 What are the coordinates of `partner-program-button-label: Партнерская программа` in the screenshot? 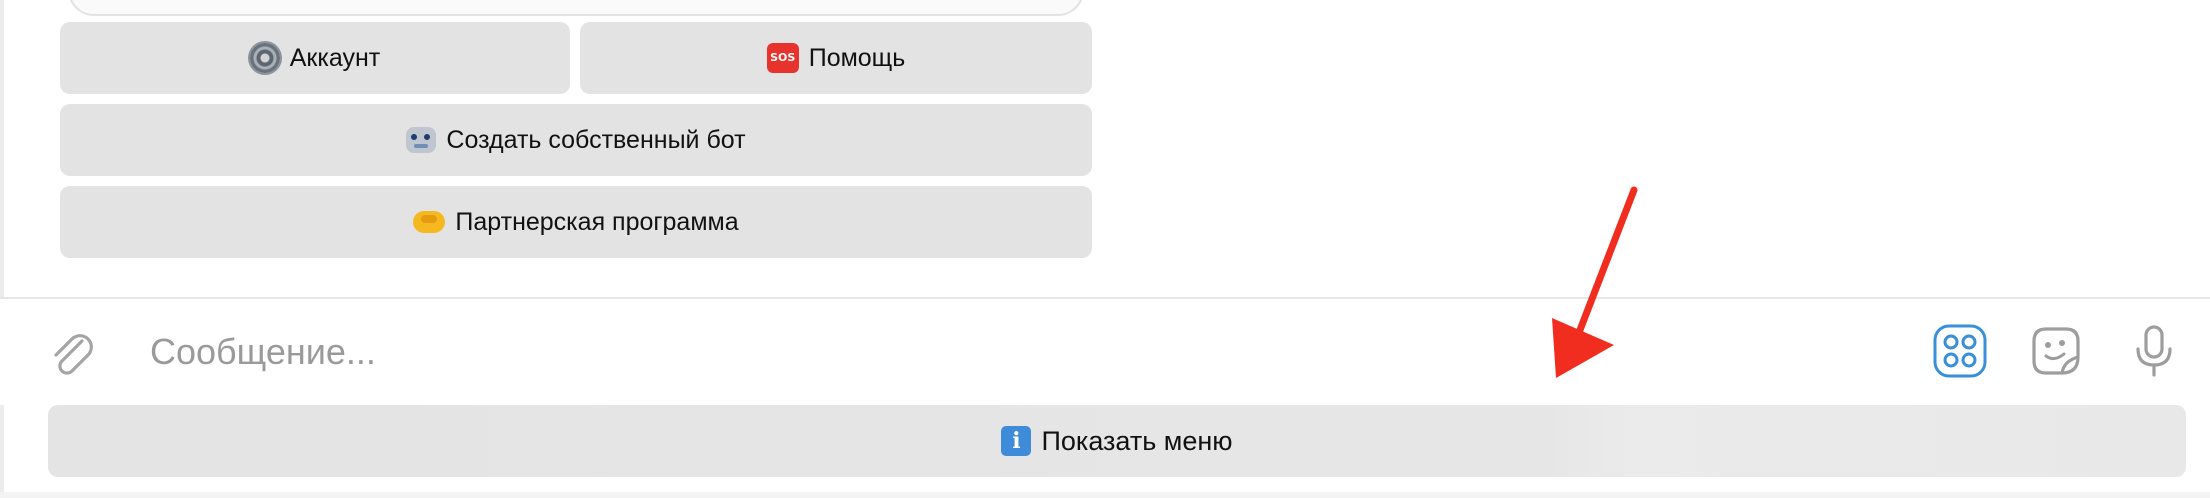 It's located at (597, 221).